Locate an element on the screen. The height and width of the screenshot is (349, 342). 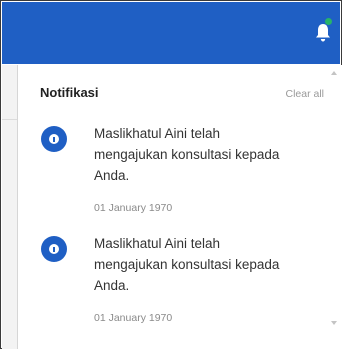
divider is located at coordinates (9, 119).